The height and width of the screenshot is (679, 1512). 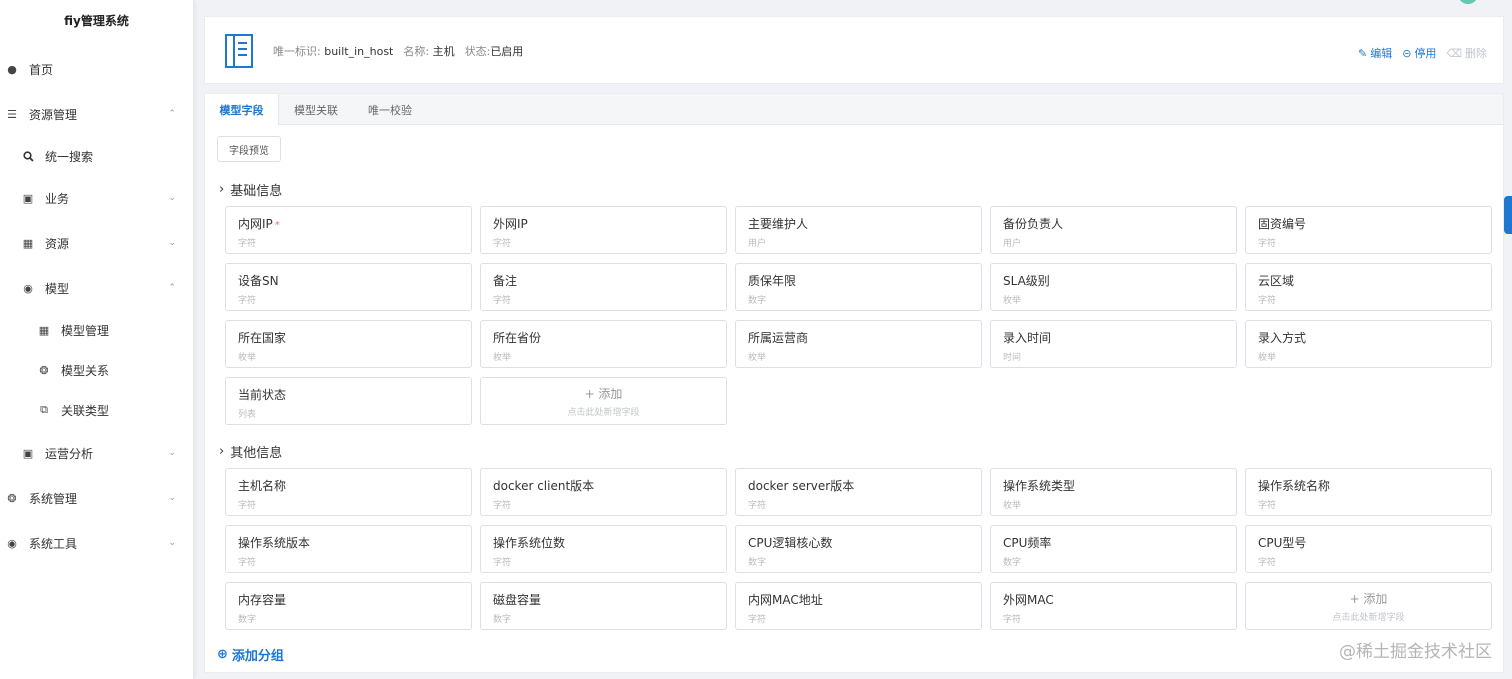 I want to click on name-label: 名称:, so click(x=416, y=51).